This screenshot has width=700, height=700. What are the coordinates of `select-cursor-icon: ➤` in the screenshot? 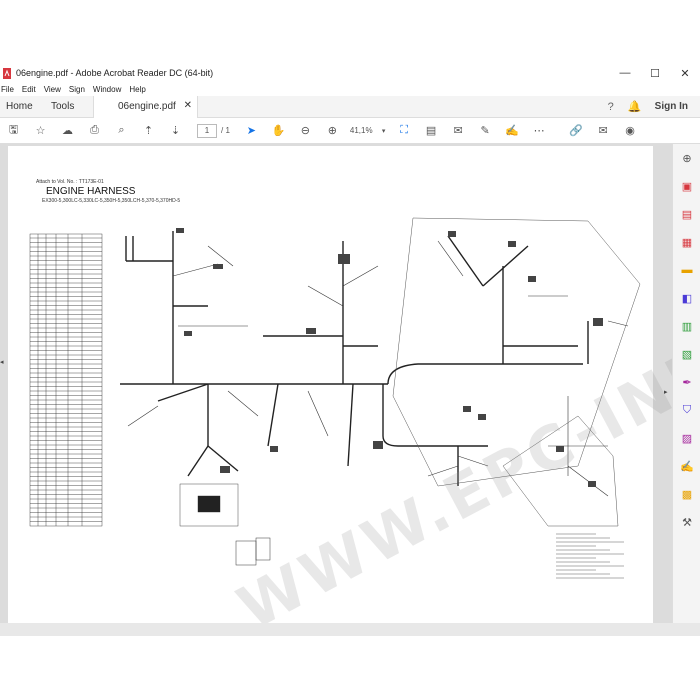 It's located at (251, 130).